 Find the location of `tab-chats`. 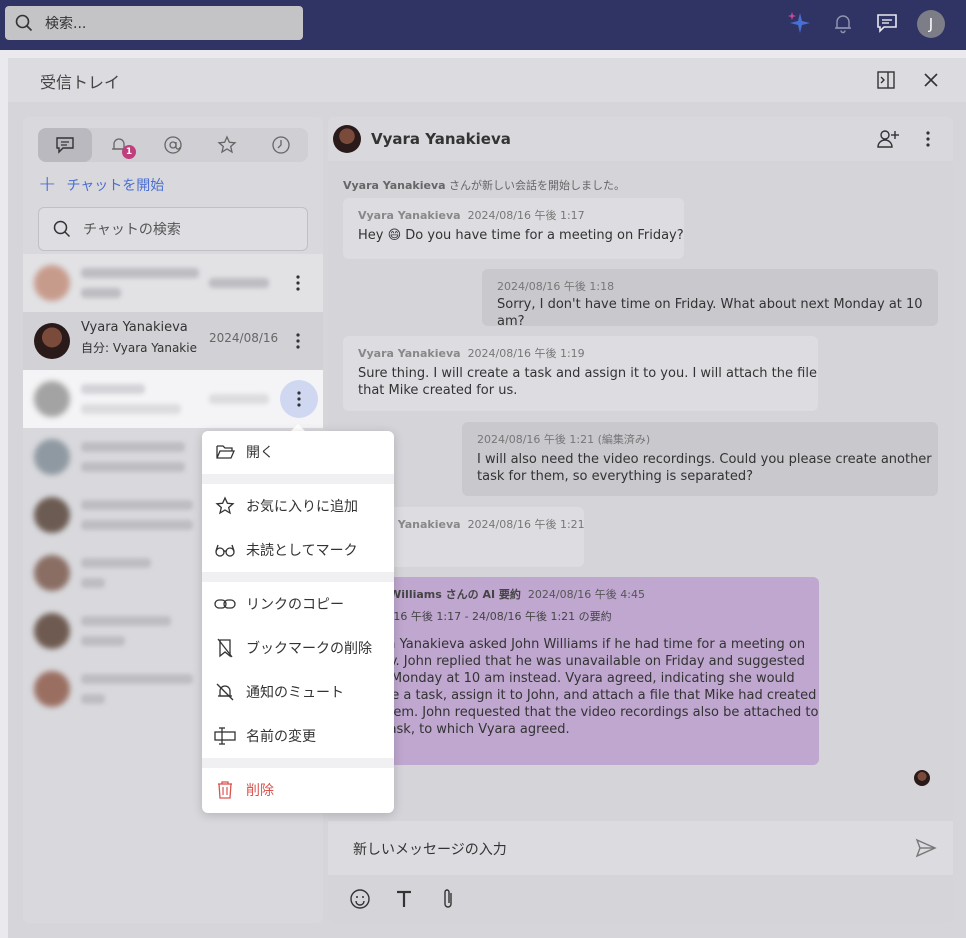

tab-chats is located at coordinates (65, 145).